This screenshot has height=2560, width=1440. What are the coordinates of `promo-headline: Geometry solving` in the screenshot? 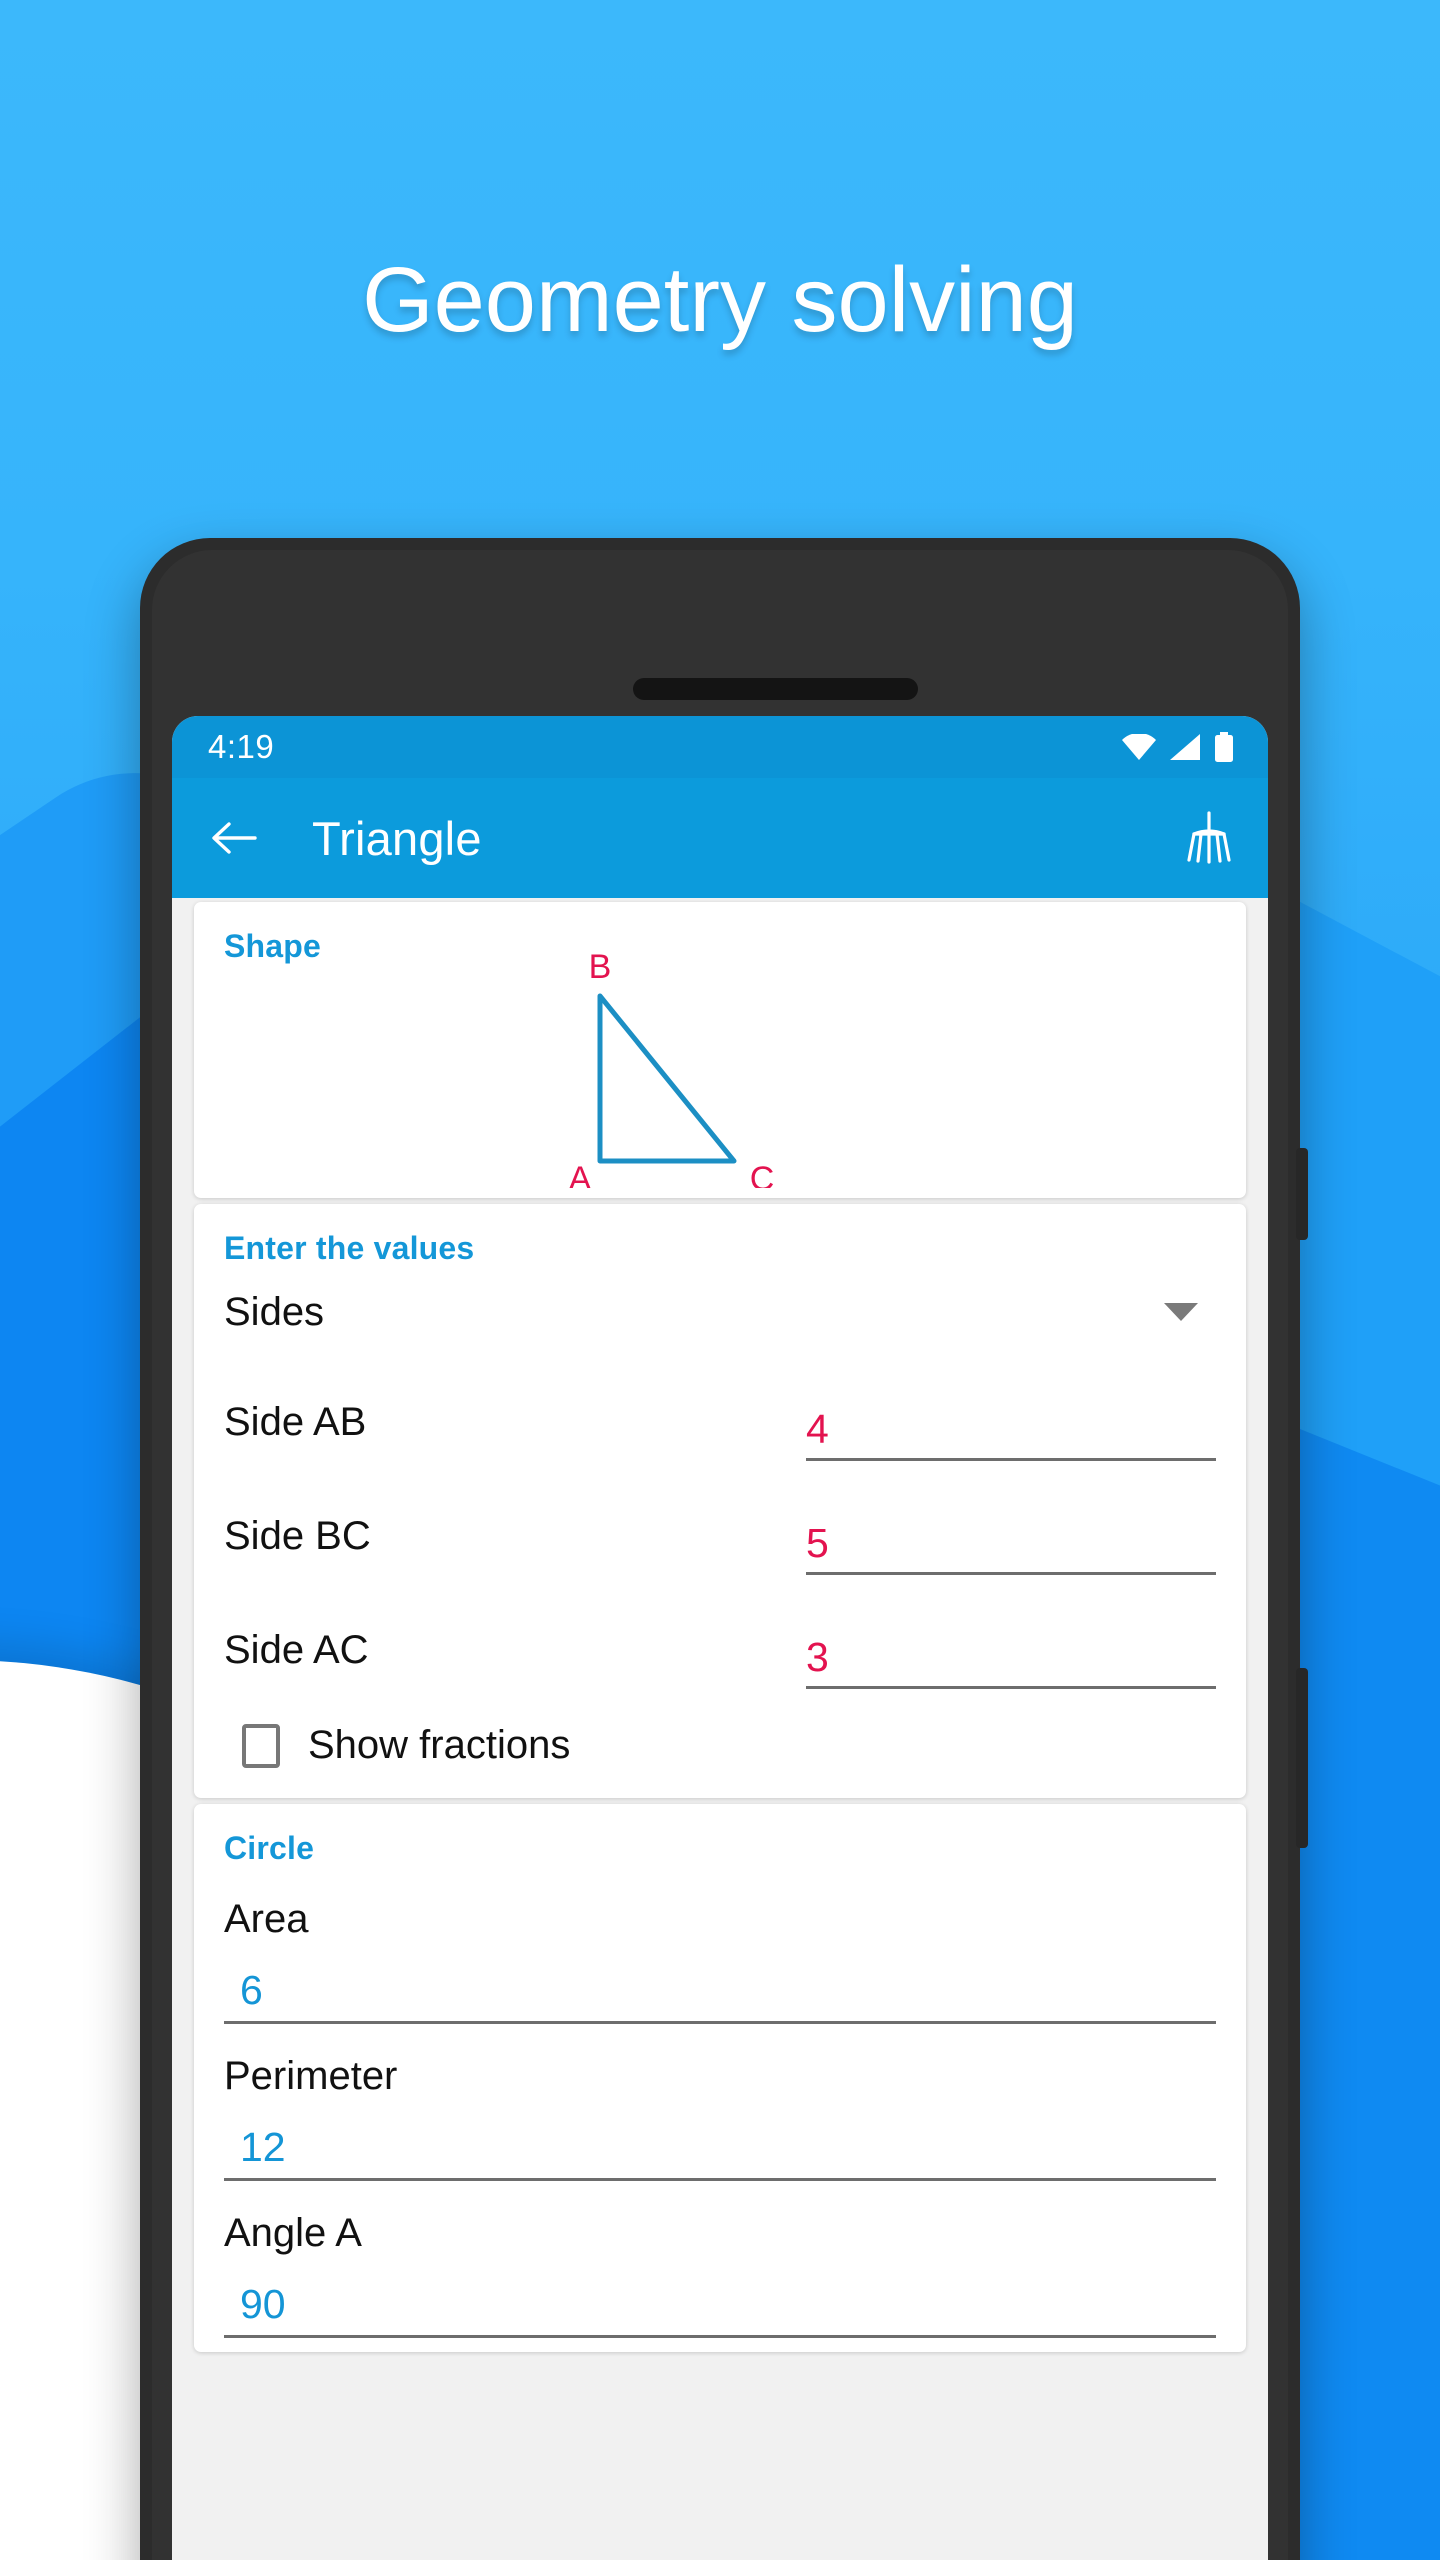 It's located at (720, 300).